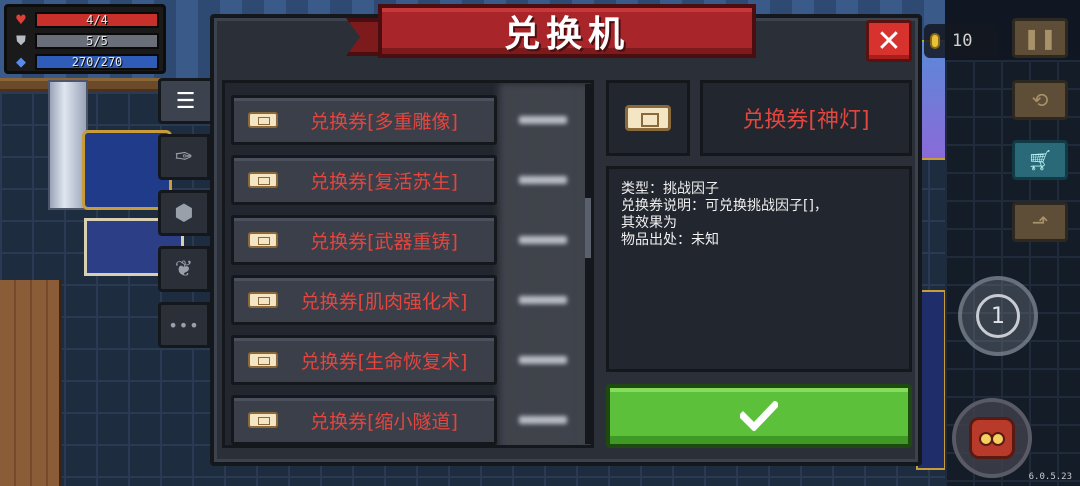  Describe the element at coordinates (21, 41) in the screenshot. I see `shield-icon: ⛊` at that location.